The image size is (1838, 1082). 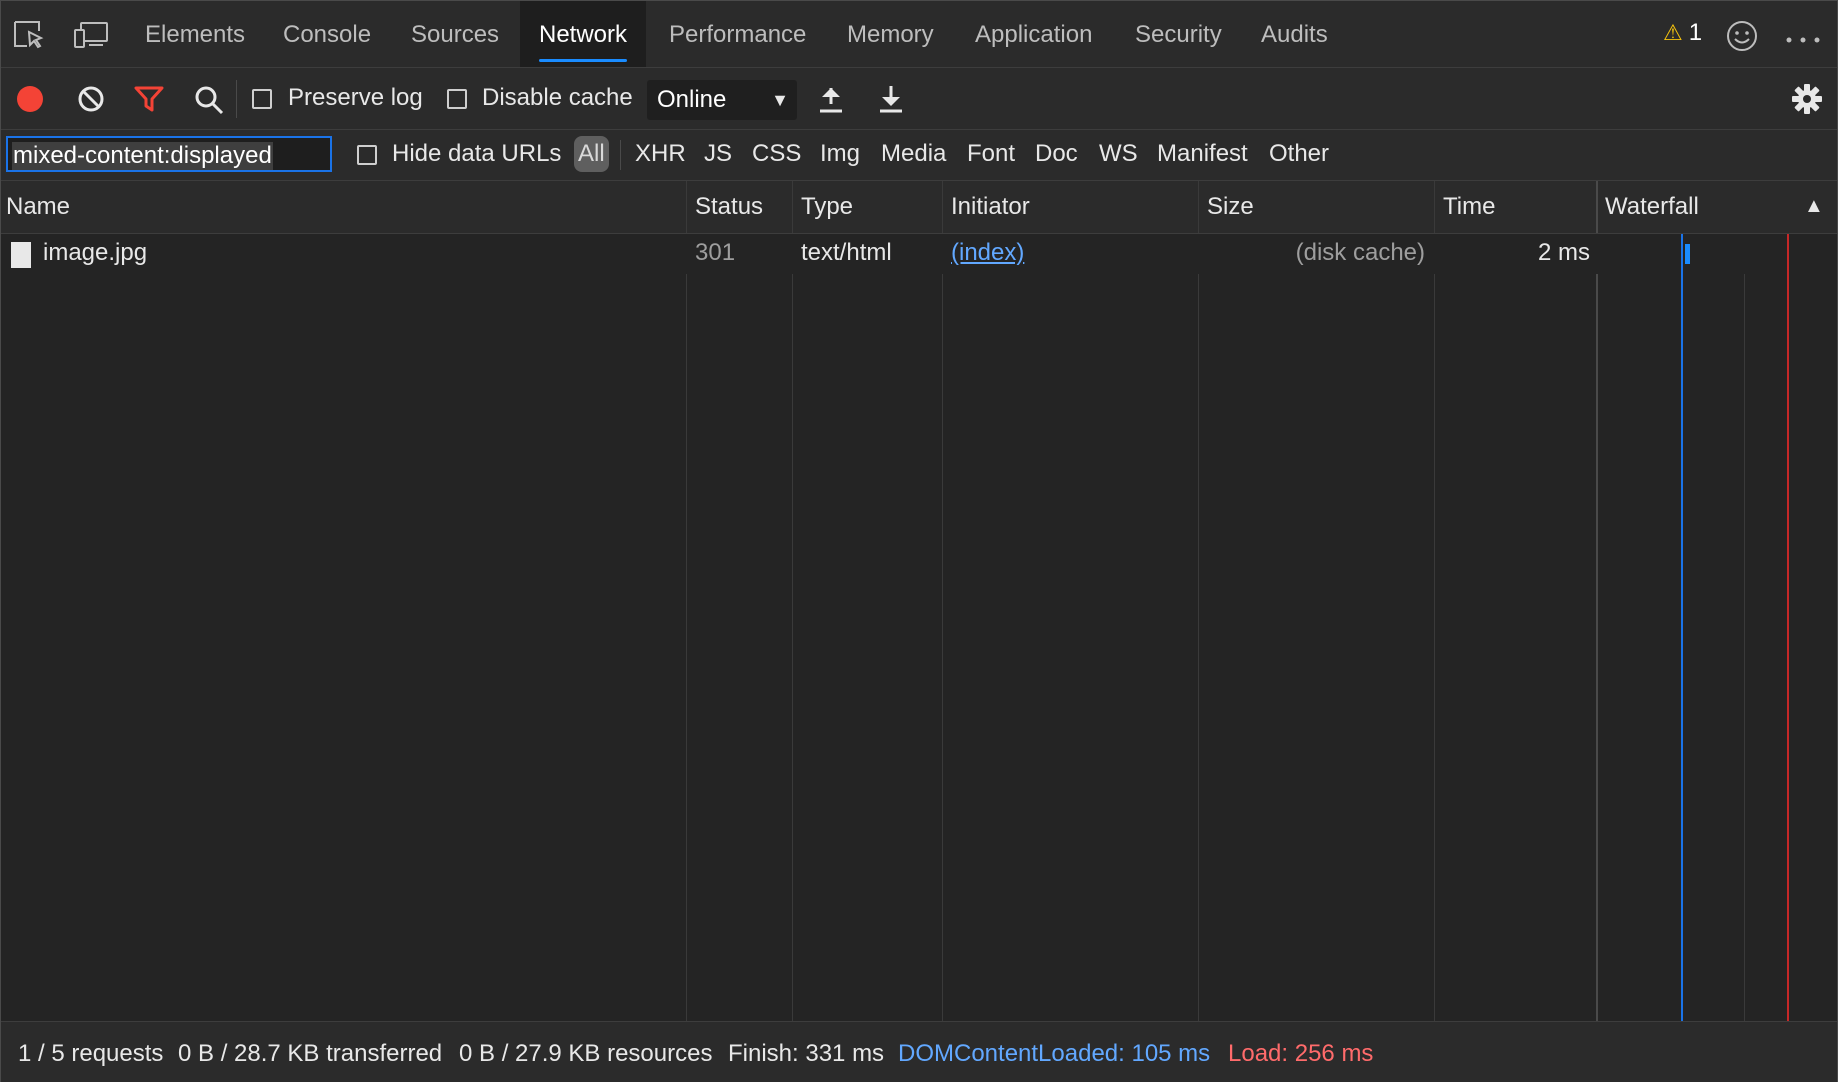 What do you see at coordinates (586, 1053) in the screenshot?
I see `status-resources: 0 B / 27.9 KB resources` at bounding box center [586, 1053].